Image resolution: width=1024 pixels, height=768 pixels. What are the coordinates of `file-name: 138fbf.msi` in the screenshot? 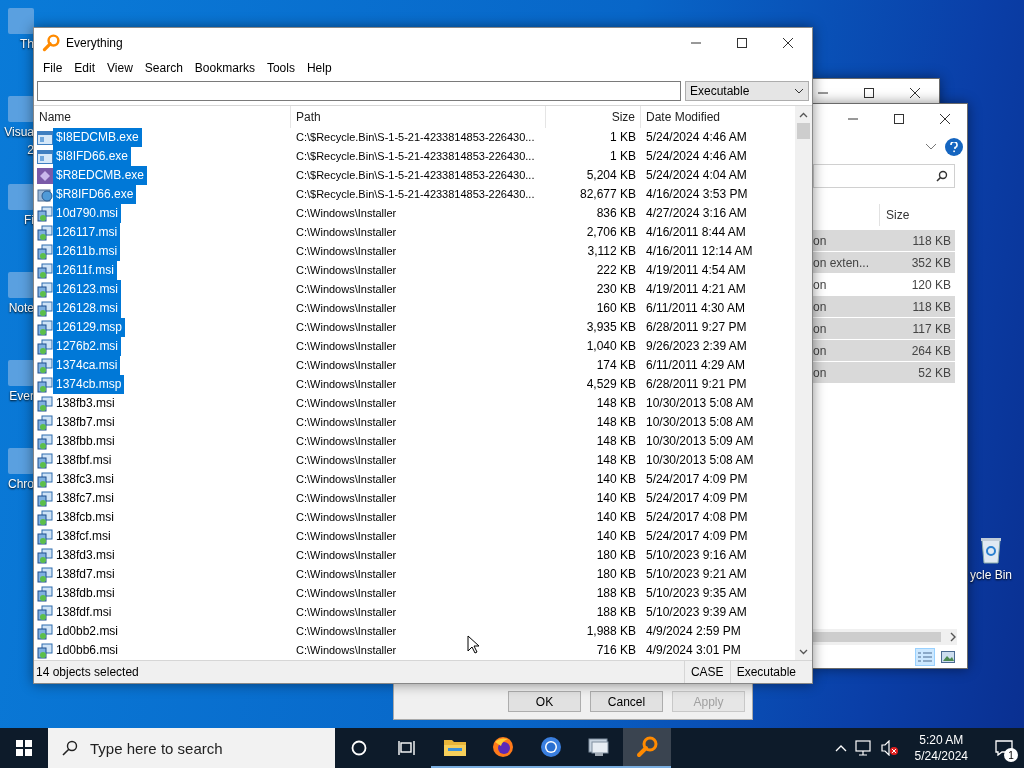 It's located at (84, 460).